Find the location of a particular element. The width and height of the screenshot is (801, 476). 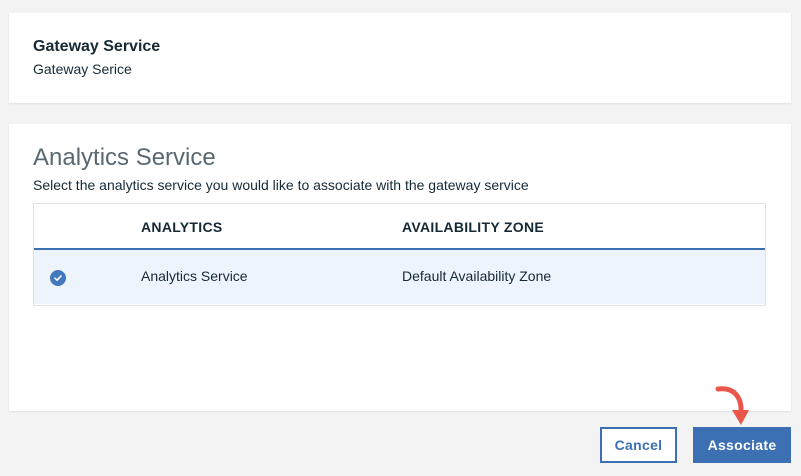

column-header-availability-zone: AVAILABILITY ZONE is located at coordinates (473, 227).